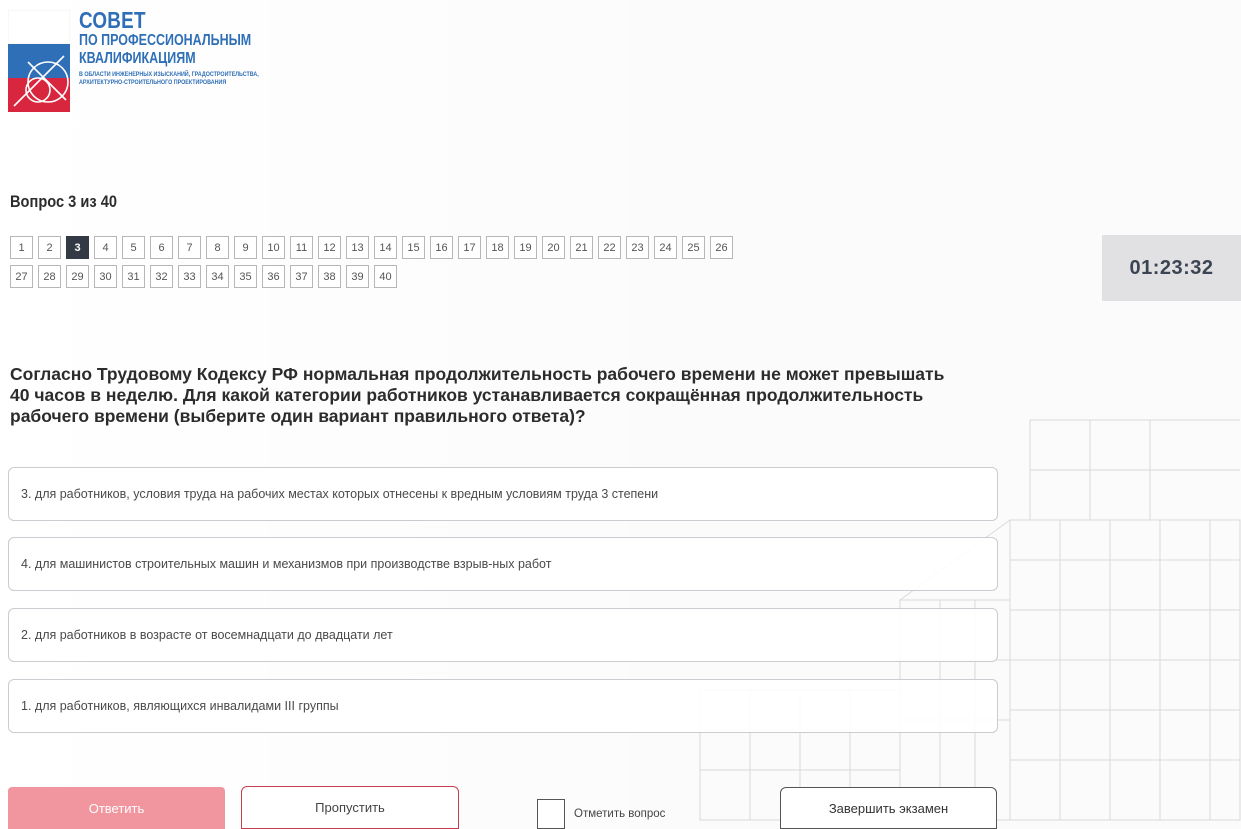 The width and height of the screenshot is (1241, 829). Describe the element at coordinates (161, 247) in the screenshot. I see `page-button-6: 6` at that location.